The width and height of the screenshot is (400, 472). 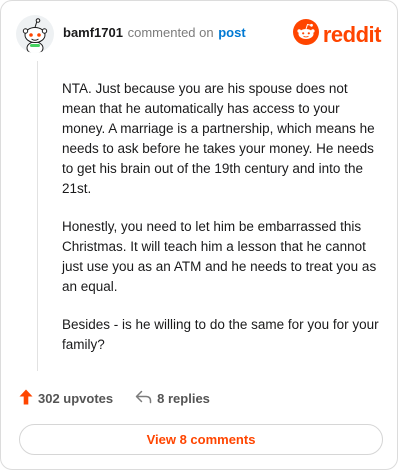 I want to click on upvotes-stat: 302 upvotes, so click(x=66, y=398).